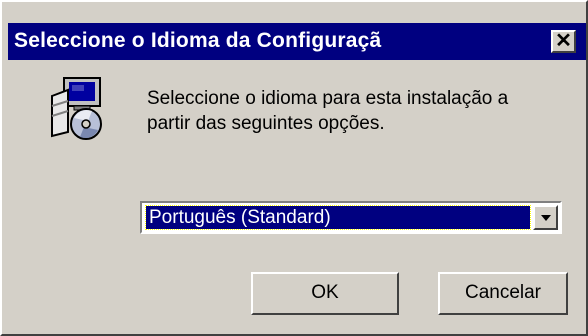 Image resolution: width=588 pixels, height=336 pixels. What do you see at coordinates (76, 108) in the screenshot?
I see `setup-computer-cd-icon` at bounding box center [76, 108].